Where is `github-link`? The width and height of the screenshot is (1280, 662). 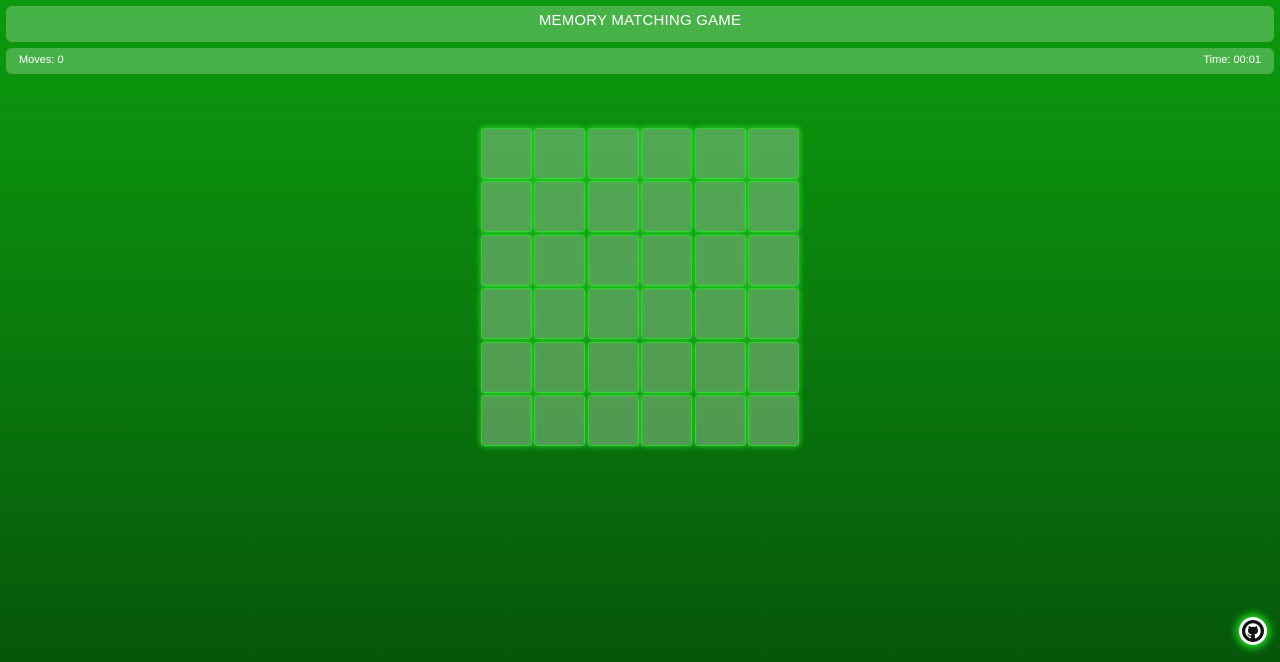 github-link is located at coordinates (1253, 631).